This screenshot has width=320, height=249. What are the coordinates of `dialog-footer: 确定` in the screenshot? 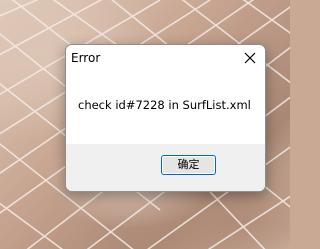 It's located at (165, 167).